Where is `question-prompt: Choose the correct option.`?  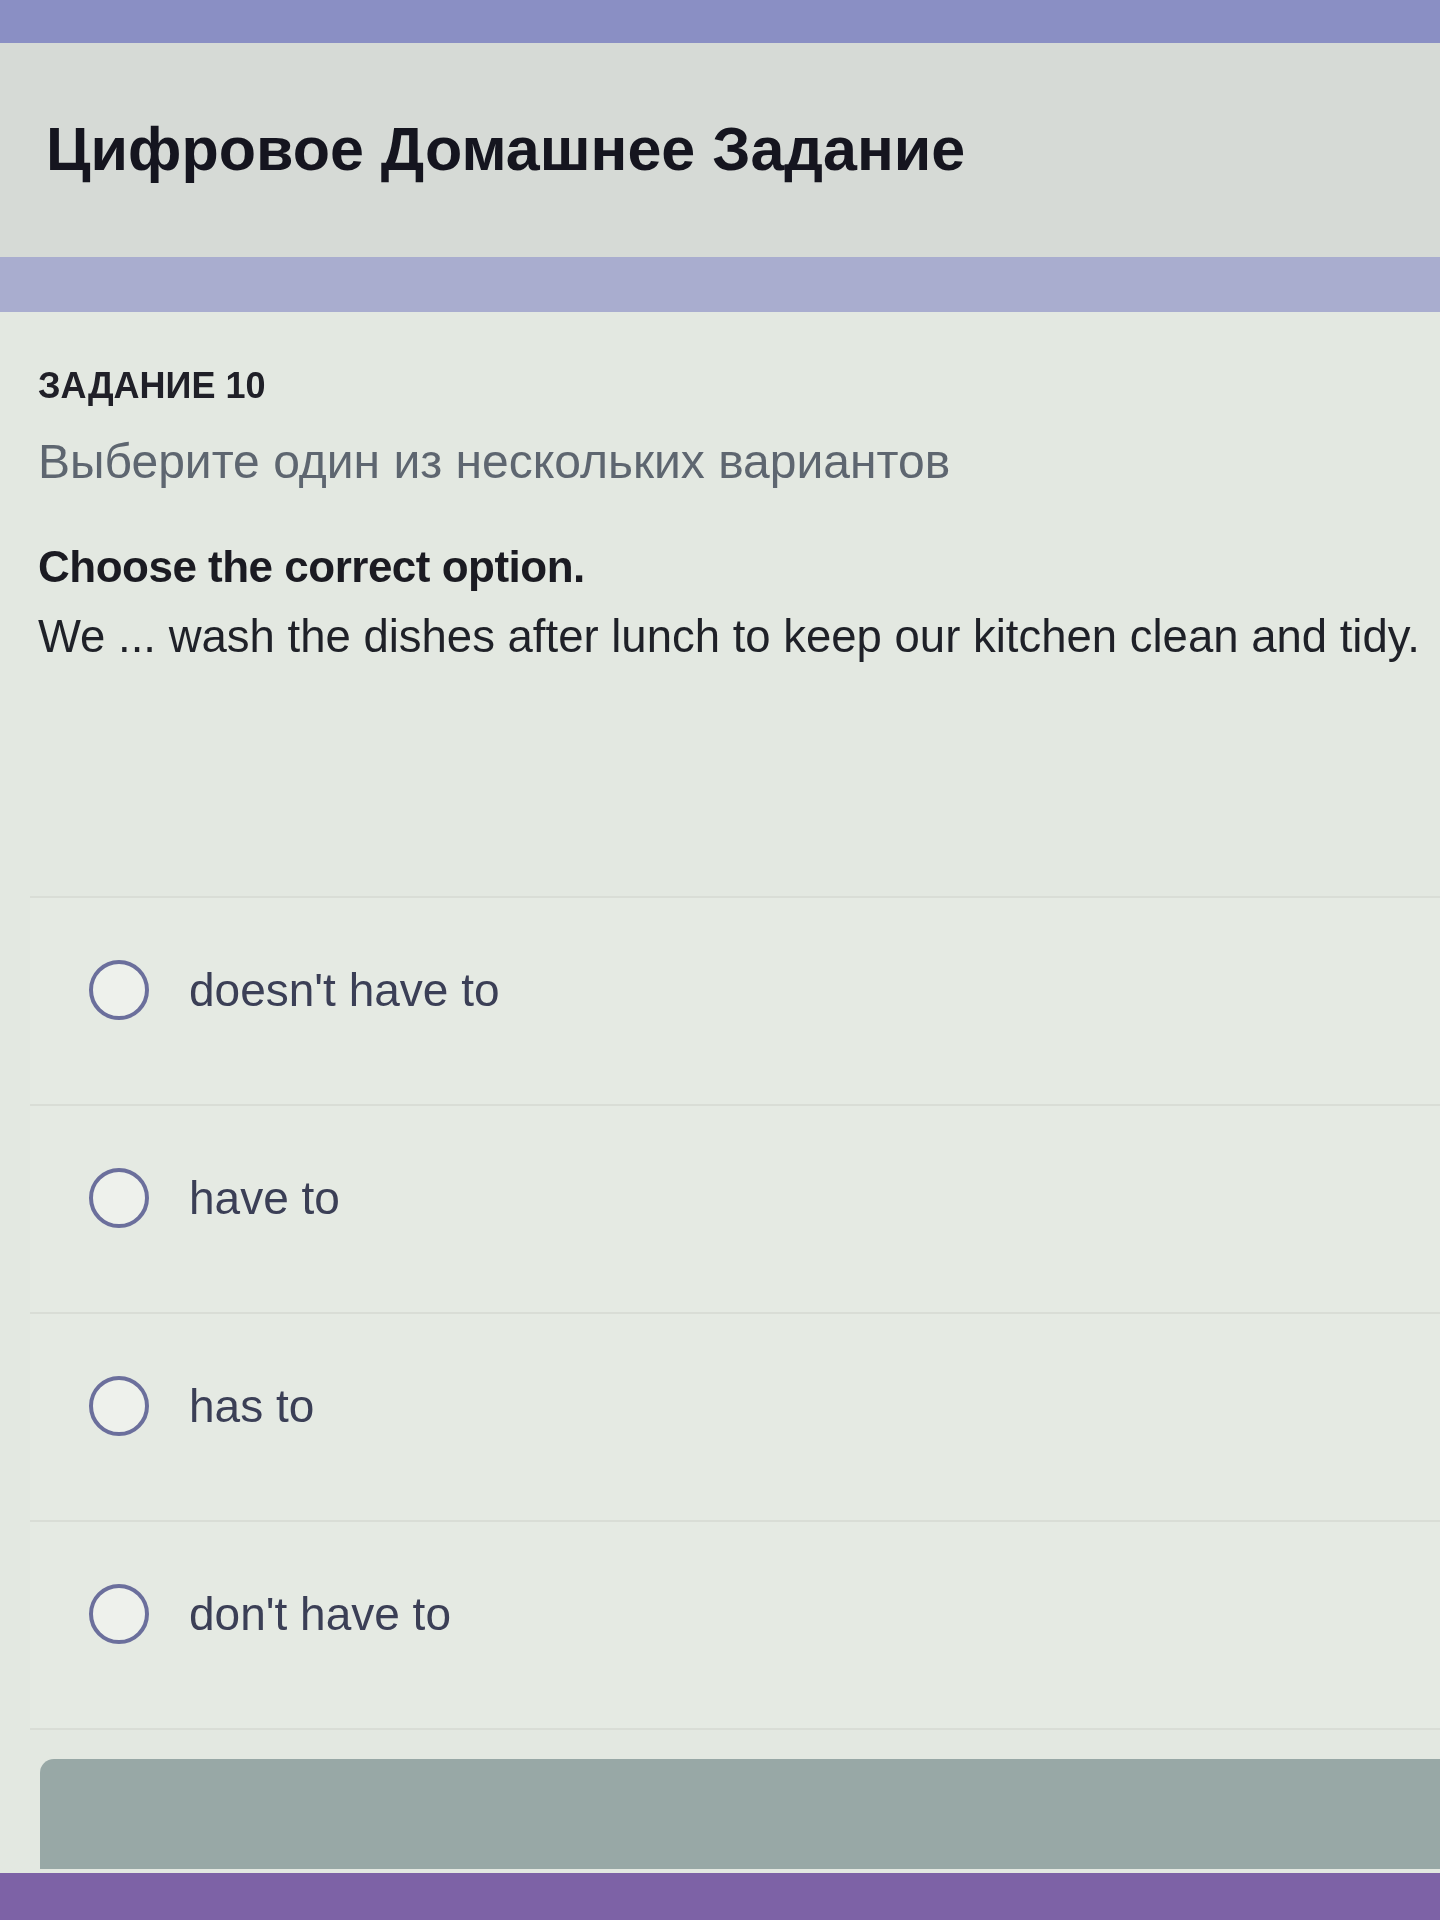
question-prompt: Choose the correct option. is located at coordinates (312, 566).